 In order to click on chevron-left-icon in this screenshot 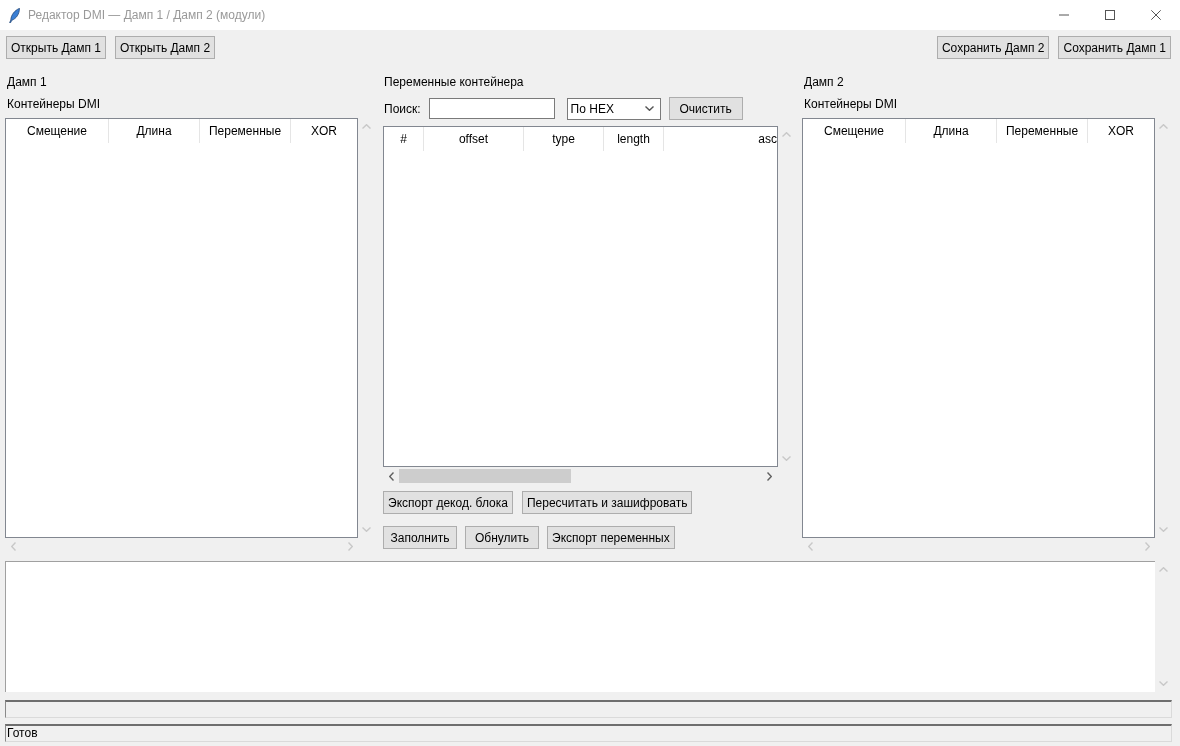, I will do `click(391, 476)`.